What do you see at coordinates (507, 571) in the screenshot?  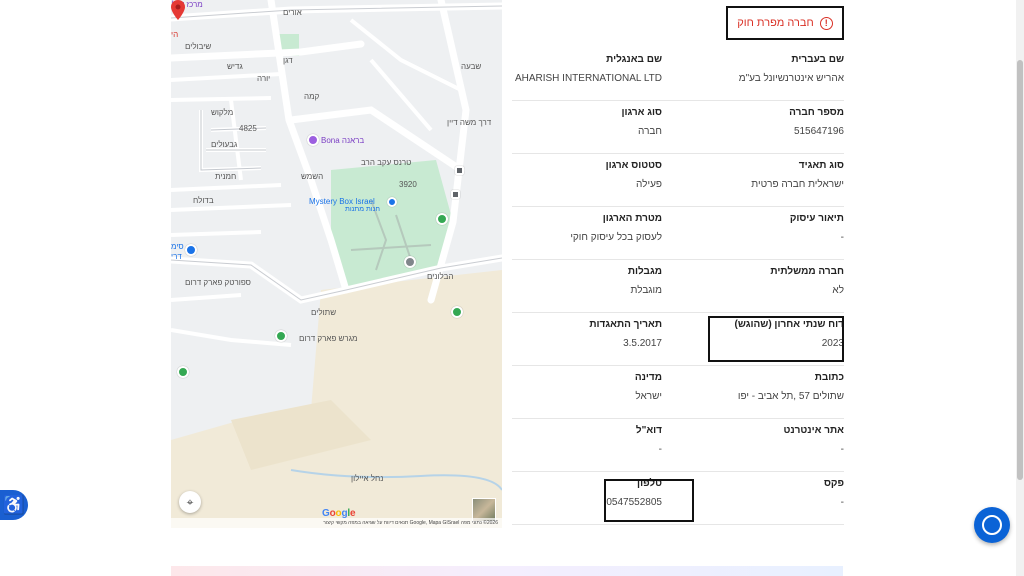 I see `next-section-strip` at bounding box center [507, 571].